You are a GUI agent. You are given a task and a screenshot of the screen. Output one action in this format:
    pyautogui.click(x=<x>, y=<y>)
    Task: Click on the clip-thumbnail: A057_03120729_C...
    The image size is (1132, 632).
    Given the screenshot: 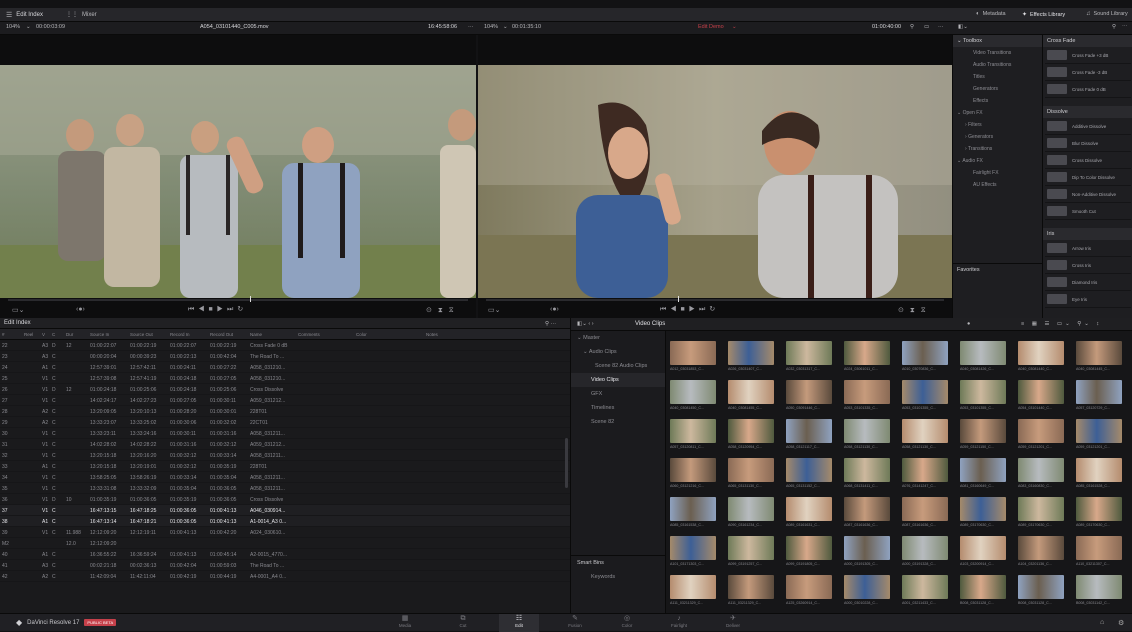 What is the action you would take?
    pyautogui.click(x=1099, y=392)
    